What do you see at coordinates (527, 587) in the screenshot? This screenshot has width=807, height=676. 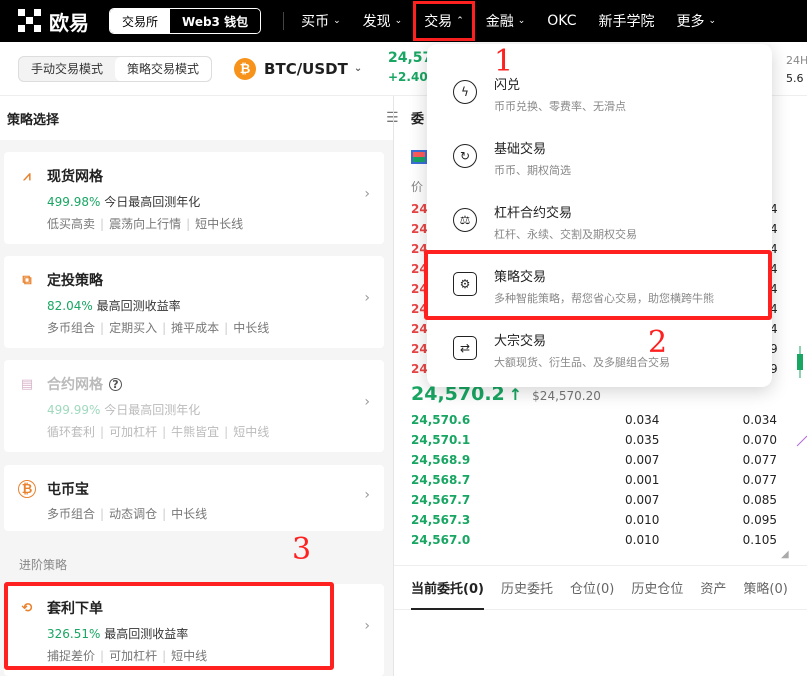 I see `tab-order-history: 历史委托` at bounding box center [527, 587].